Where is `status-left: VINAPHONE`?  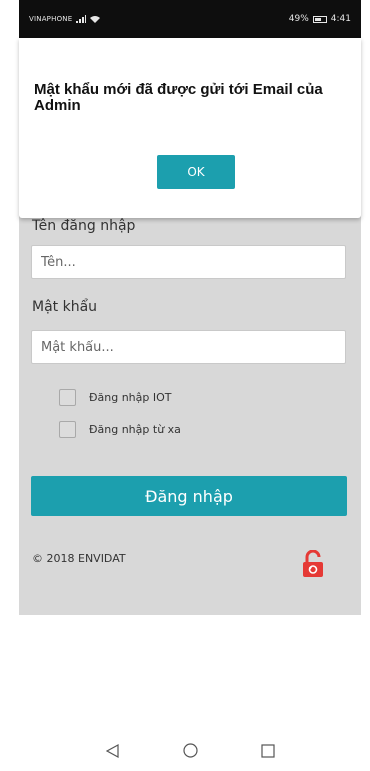 status-left: VINAPHONE is located at coordinates (65, 19).